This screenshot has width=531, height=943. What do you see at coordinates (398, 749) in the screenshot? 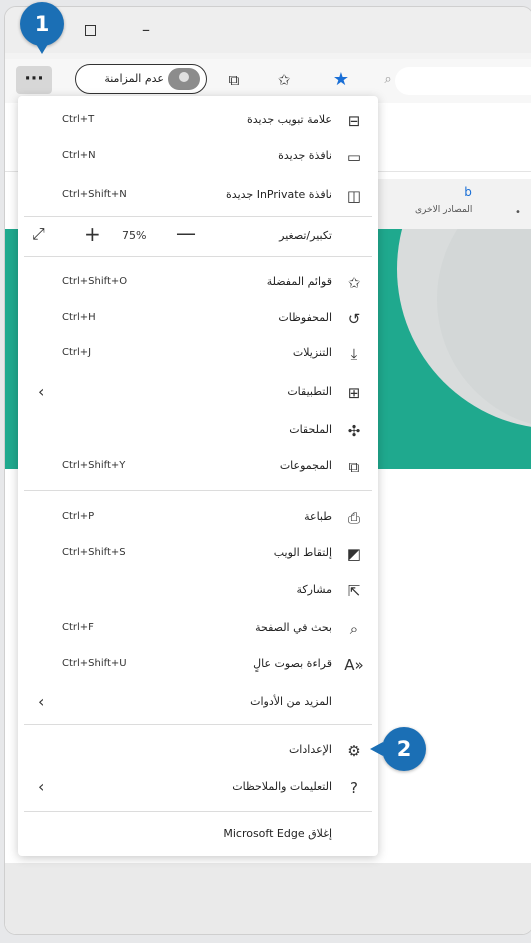
I see `callout-step-2: 2` at bounding box center [398, 749].